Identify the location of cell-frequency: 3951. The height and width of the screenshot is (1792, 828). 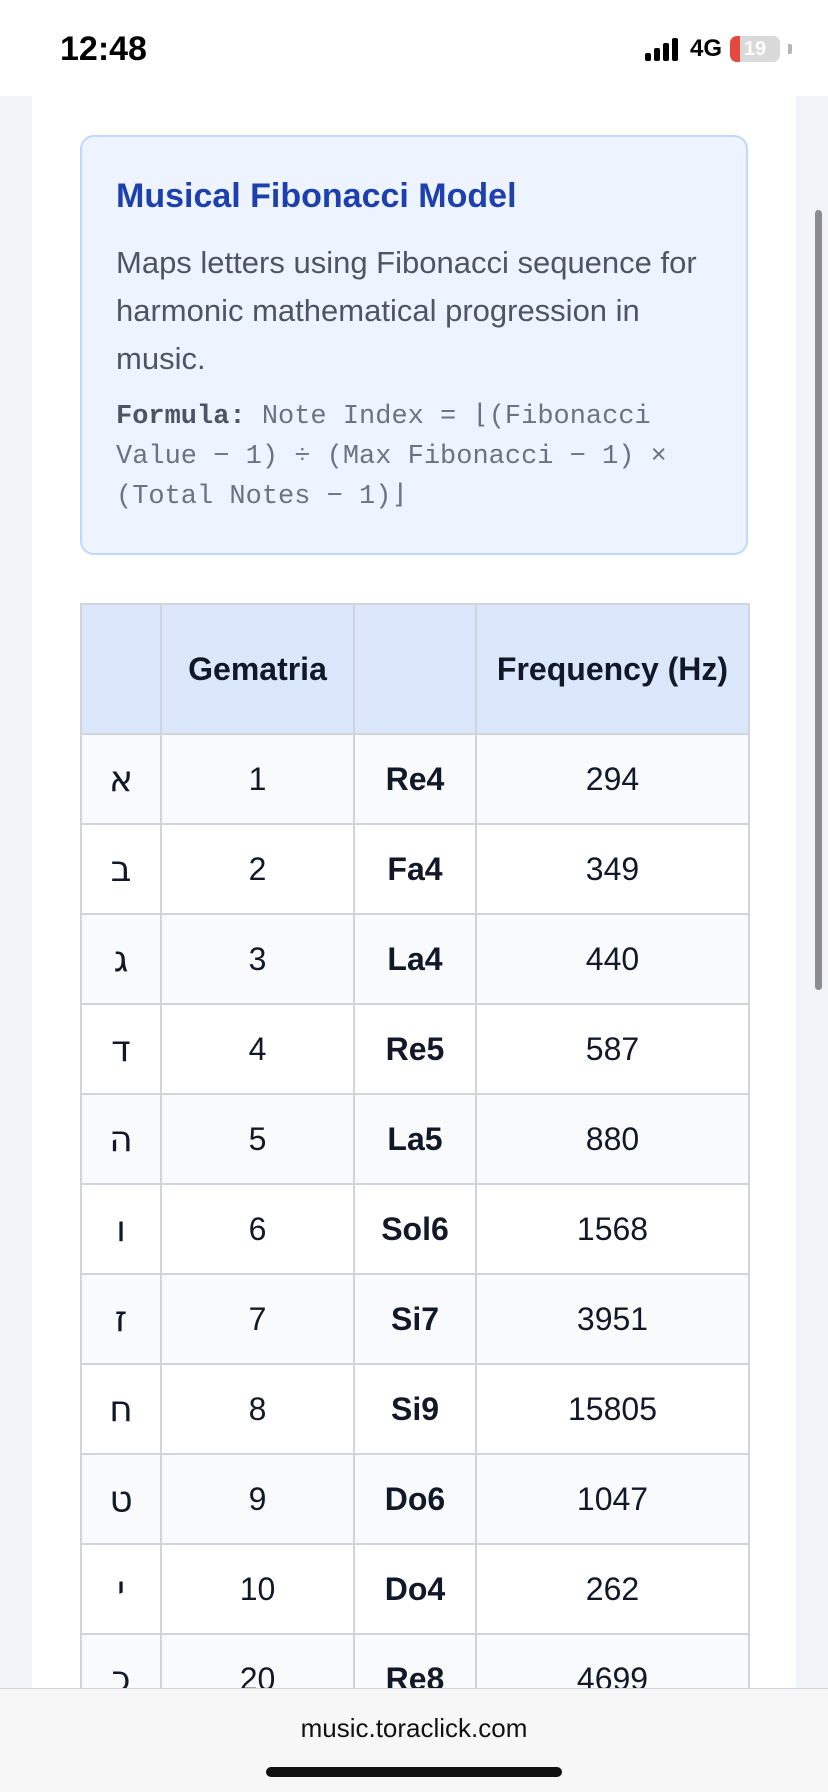
(612, 1319).